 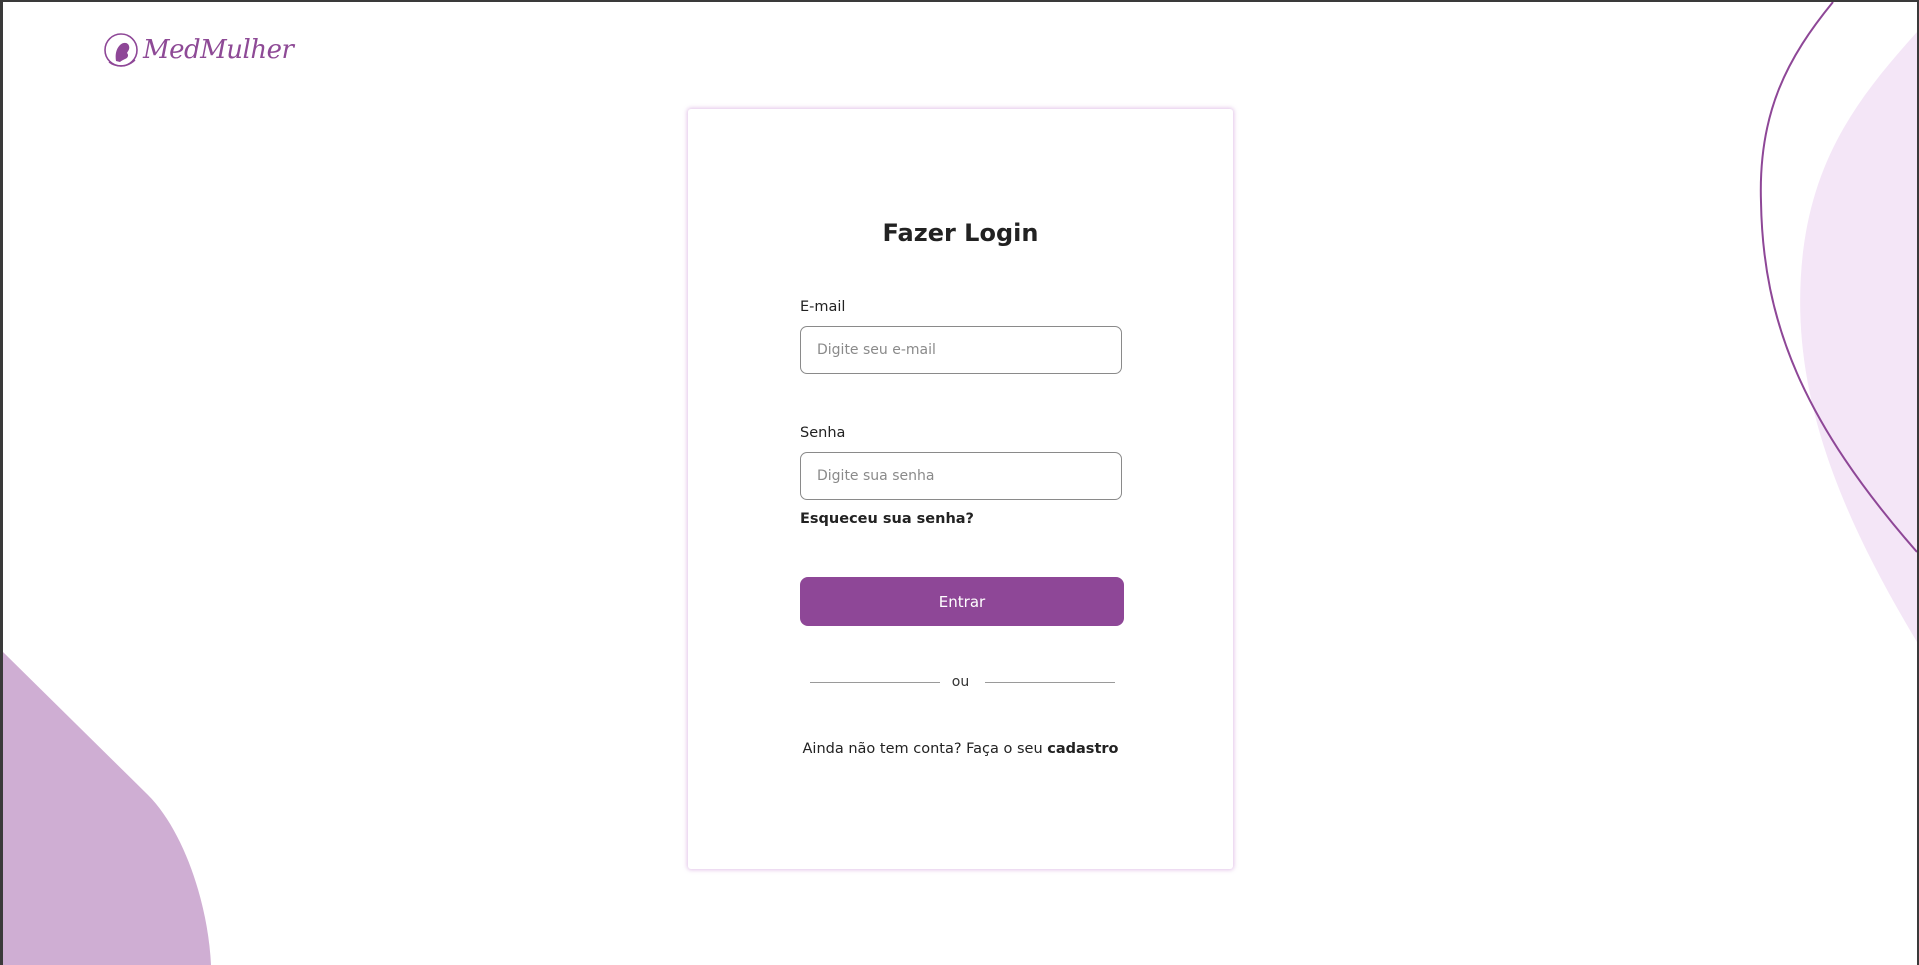 I want to click on email-label: E-mail, so click(x=823, y=307).